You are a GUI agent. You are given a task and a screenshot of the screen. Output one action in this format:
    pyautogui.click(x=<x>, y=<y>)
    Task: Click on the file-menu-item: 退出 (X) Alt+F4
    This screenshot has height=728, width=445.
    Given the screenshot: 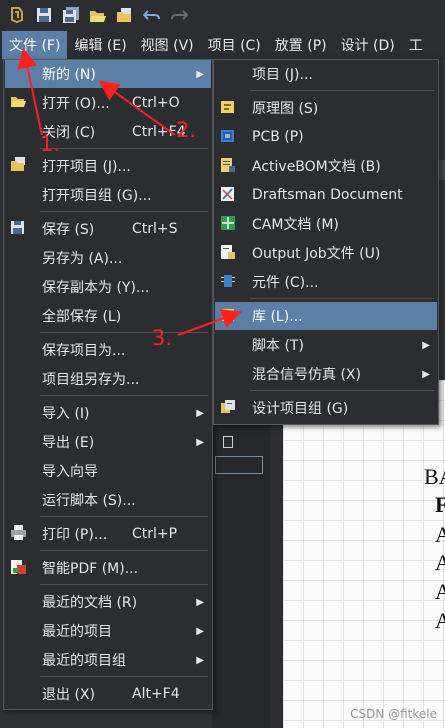 What is the action you would take?
    pyautogui.click(x=108, y=694)
    